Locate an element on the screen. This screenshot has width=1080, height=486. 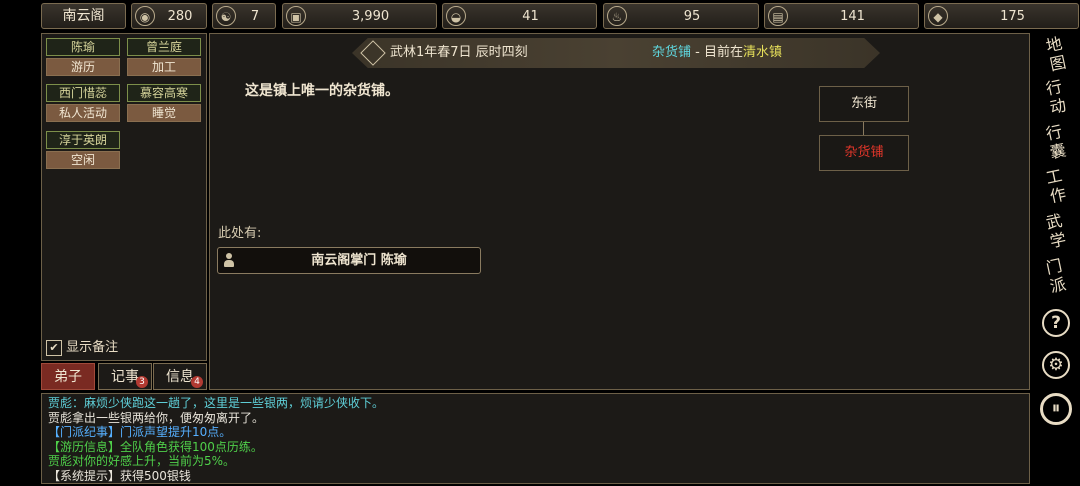
sidebar-map: 地图 is located at coordinates (1056, 54).